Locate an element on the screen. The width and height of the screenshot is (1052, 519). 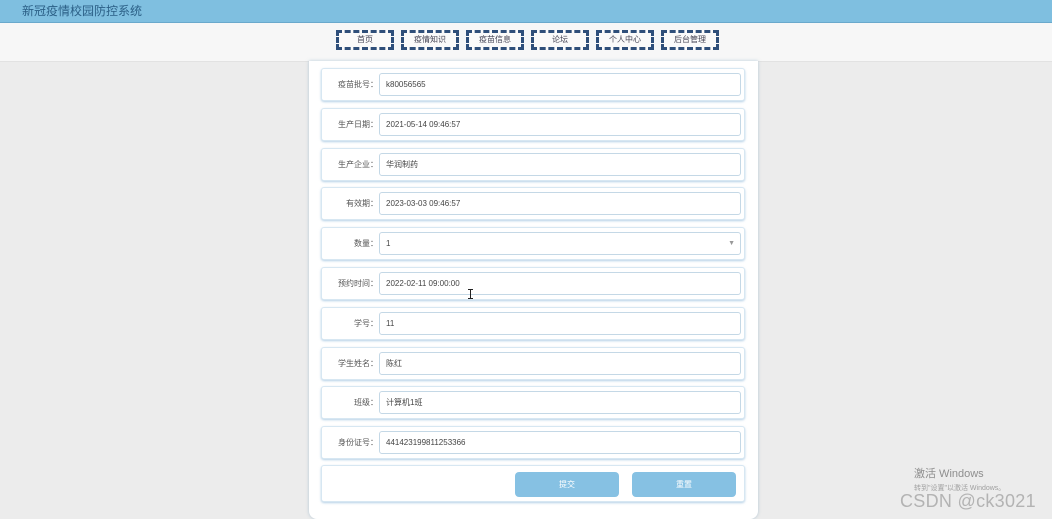
vaccine-batch-field: k80056565 is located at coordinates (560, 84).